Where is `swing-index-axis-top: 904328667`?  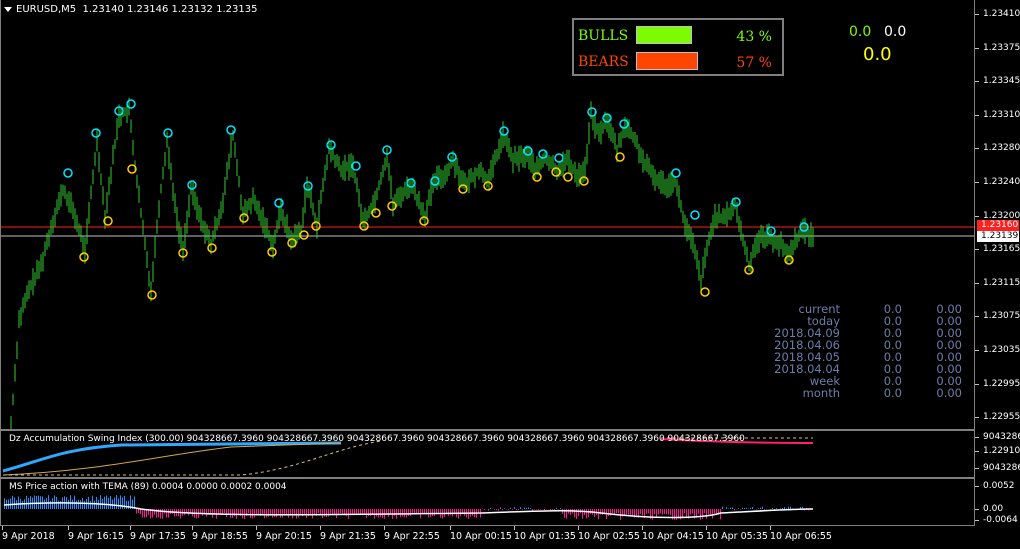
swing-index-axis-top: 904328667 is located at coordinates (997, 437).